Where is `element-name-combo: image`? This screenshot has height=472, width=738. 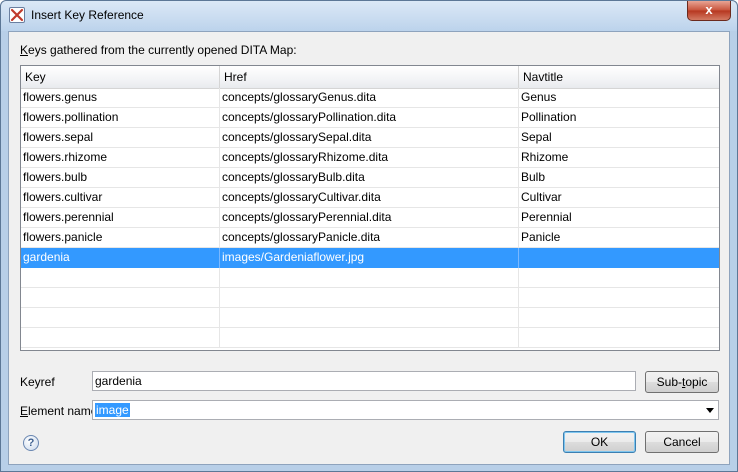
element-name-combo: image is located at coordinates (405, 410).